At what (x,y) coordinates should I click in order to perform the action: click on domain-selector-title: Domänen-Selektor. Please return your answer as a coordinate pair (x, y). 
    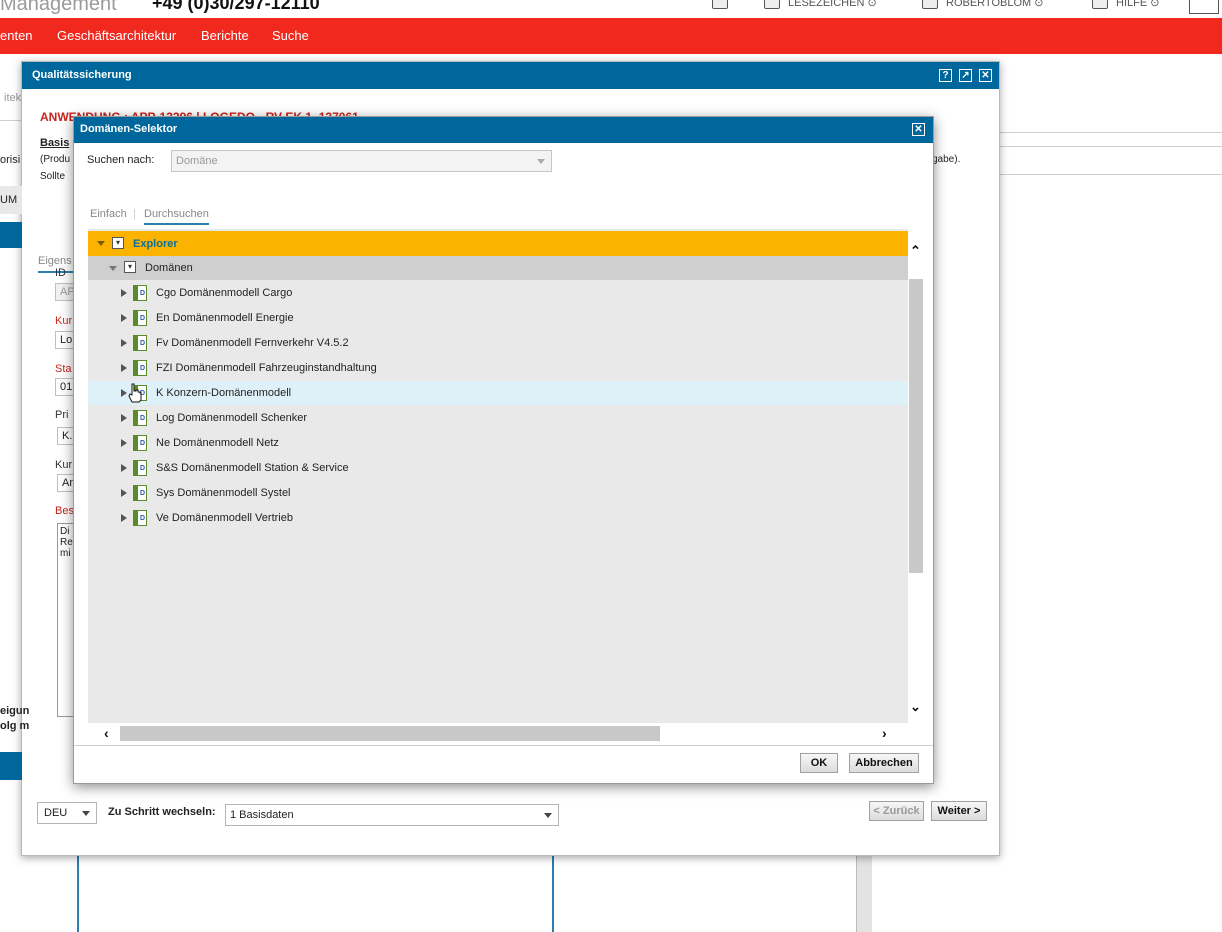
    Looking at the image, I should click on (129, 129).